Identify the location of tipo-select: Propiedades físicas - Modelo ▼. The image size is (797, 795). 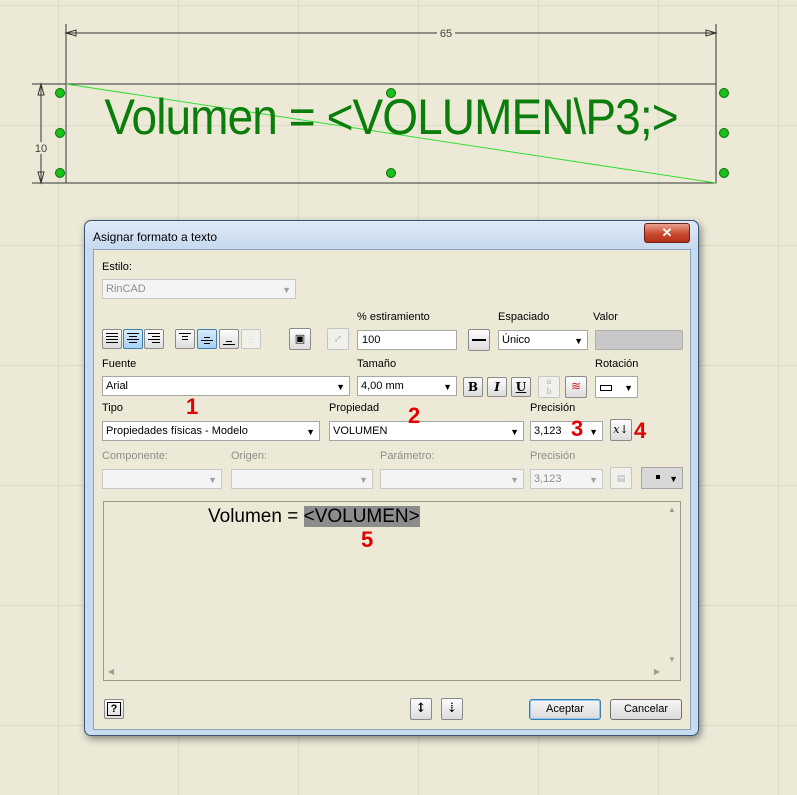
(211, 431).